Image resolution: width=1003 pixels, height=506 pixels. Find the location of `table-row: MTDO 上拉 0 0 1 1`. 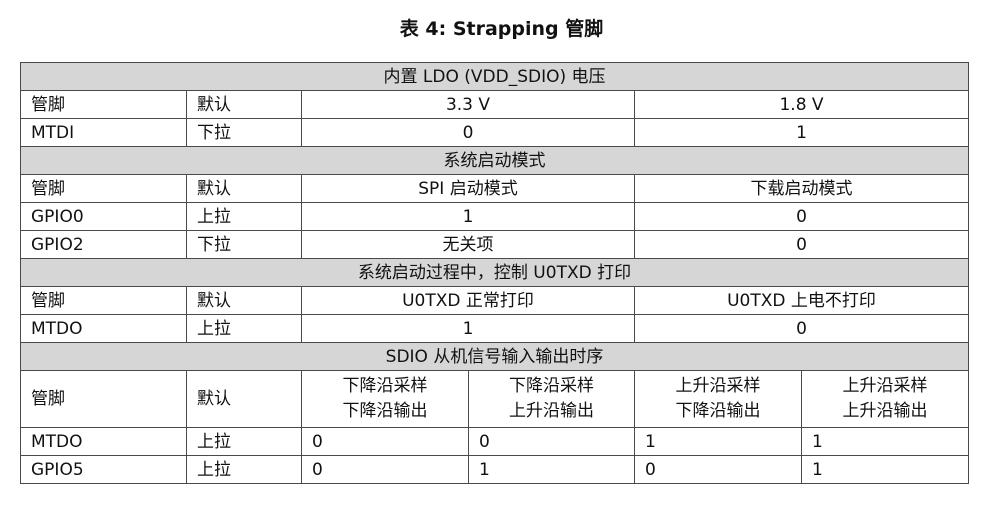

table-row: MTDO 上拉 0 0 1 1 is located at coordinates (495, 441).